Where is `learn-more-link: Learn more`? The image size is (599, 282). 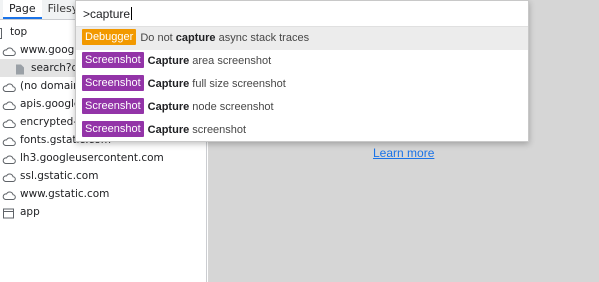 learn-more-link: Learn more is located at coordinates (403, 153).